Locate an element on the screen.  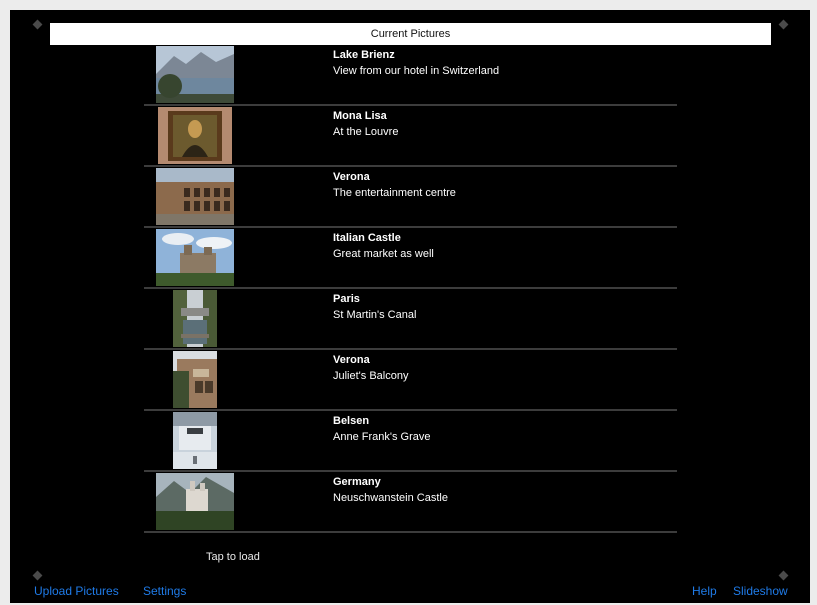
picture-caption: View from our hotel in Switzerland is located at coordinates (416, 71).